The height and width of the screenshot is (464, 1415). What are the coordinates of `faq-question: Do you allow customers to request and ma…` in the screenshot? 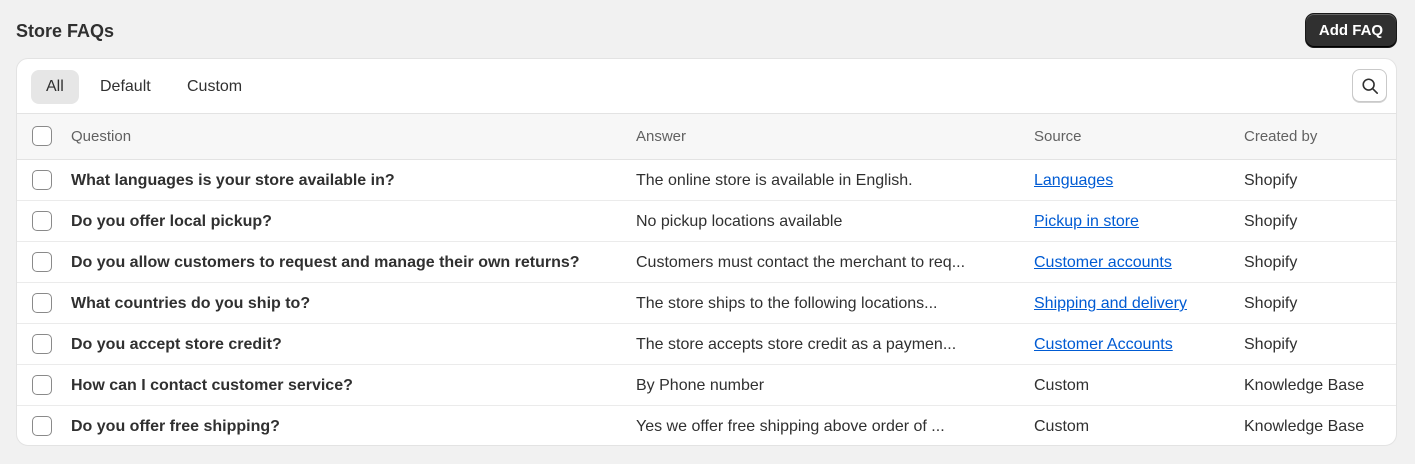 It's located at (325, 263).